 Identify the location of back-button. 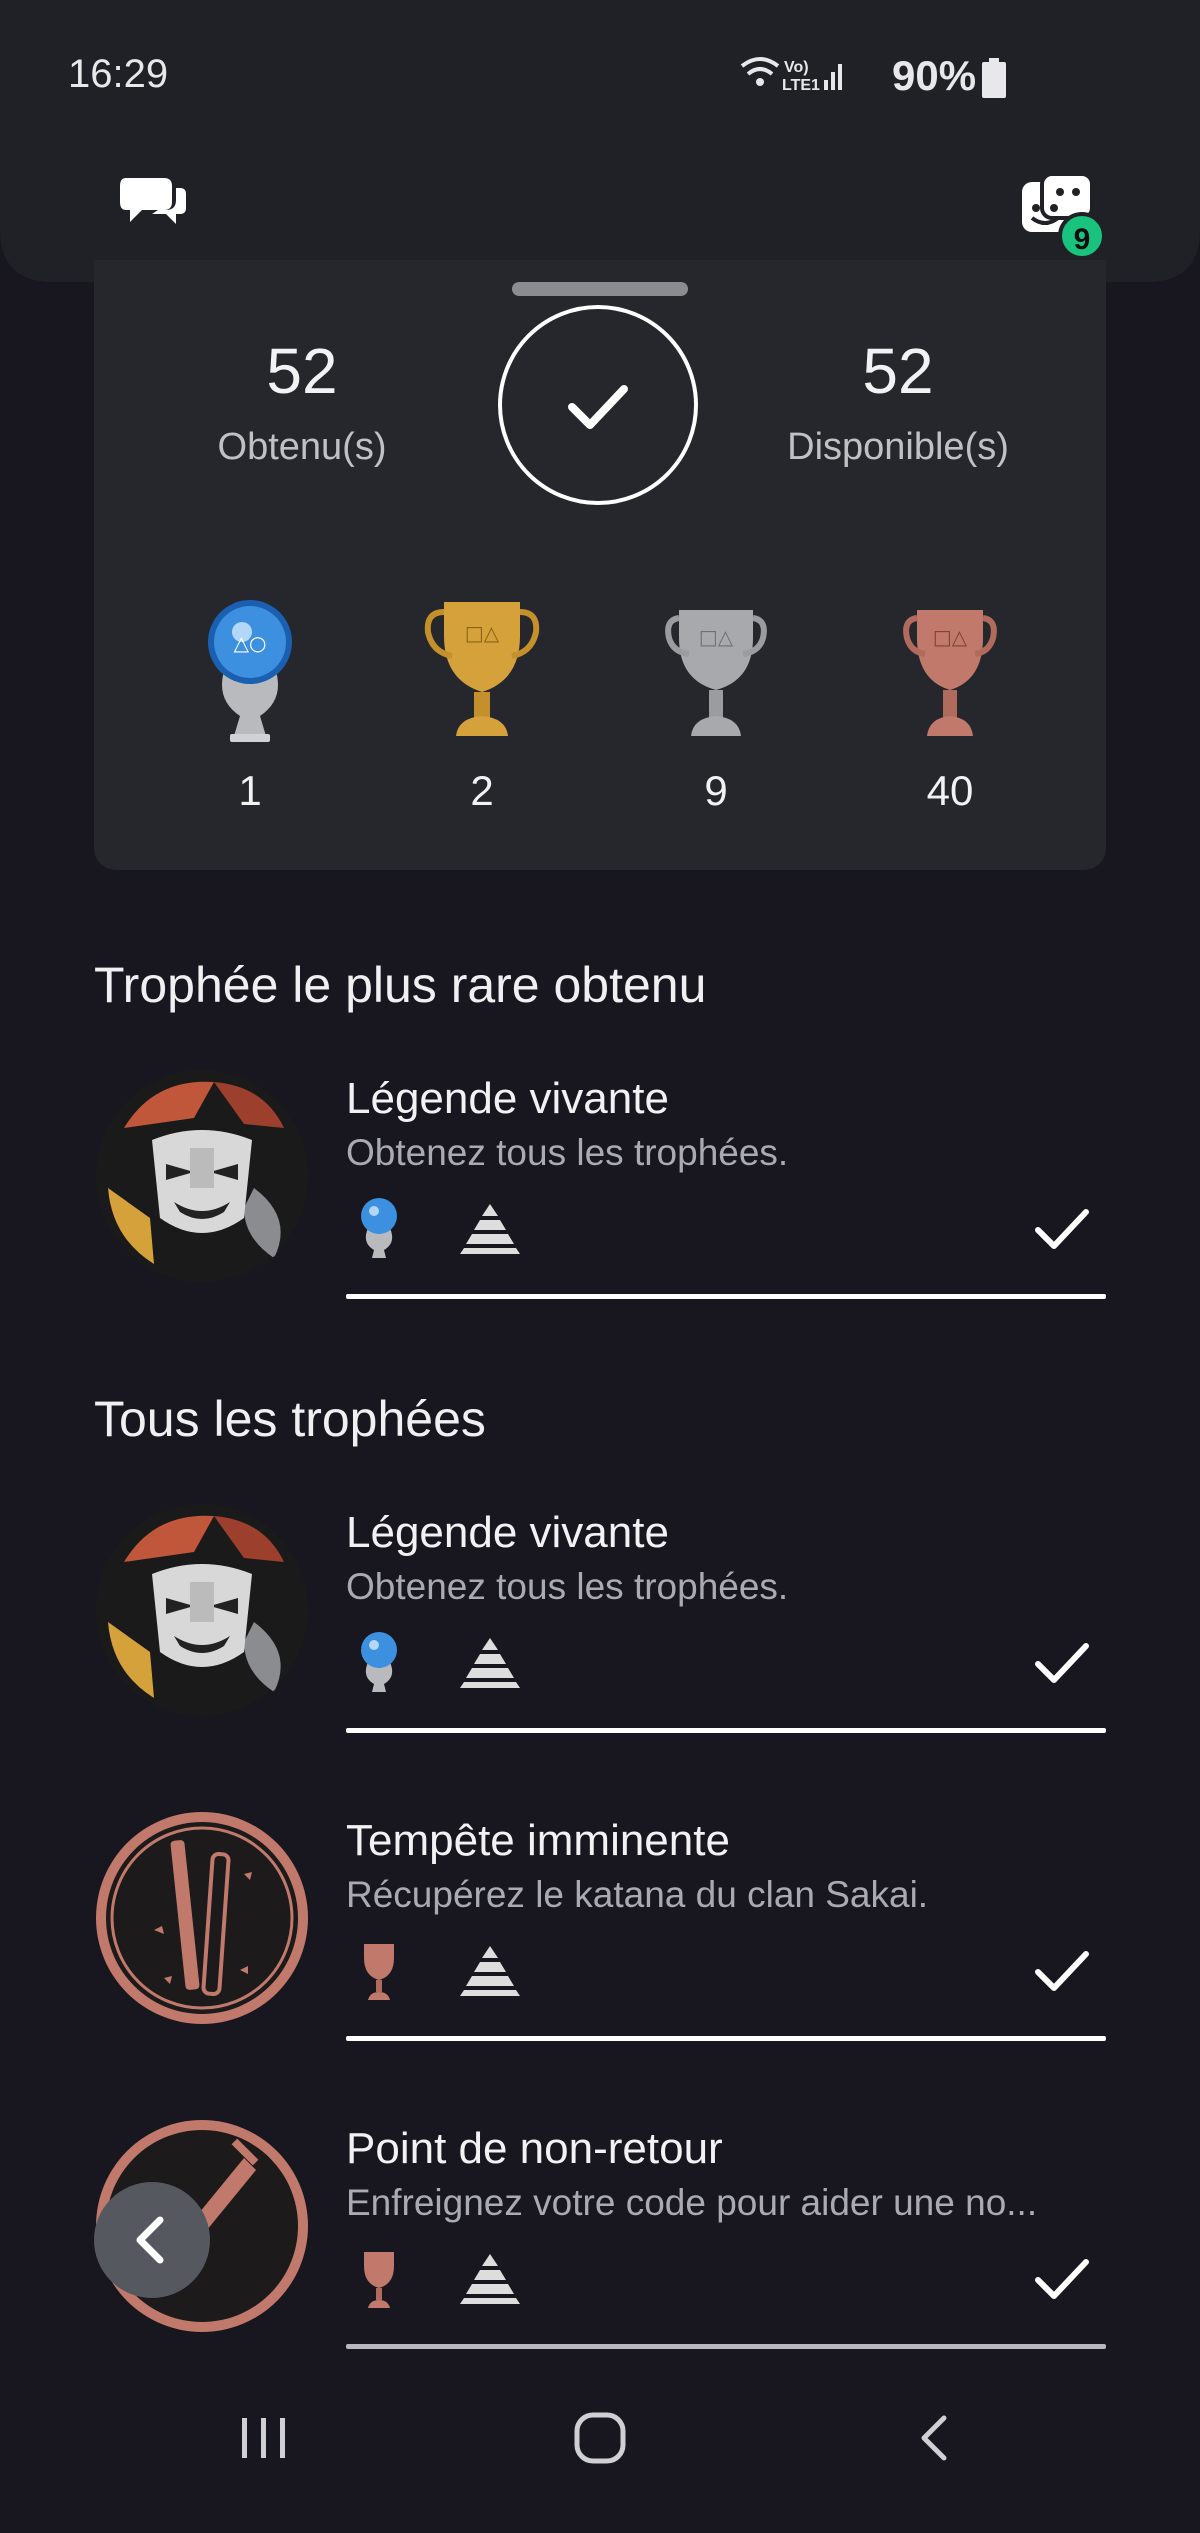
(152, 2240).